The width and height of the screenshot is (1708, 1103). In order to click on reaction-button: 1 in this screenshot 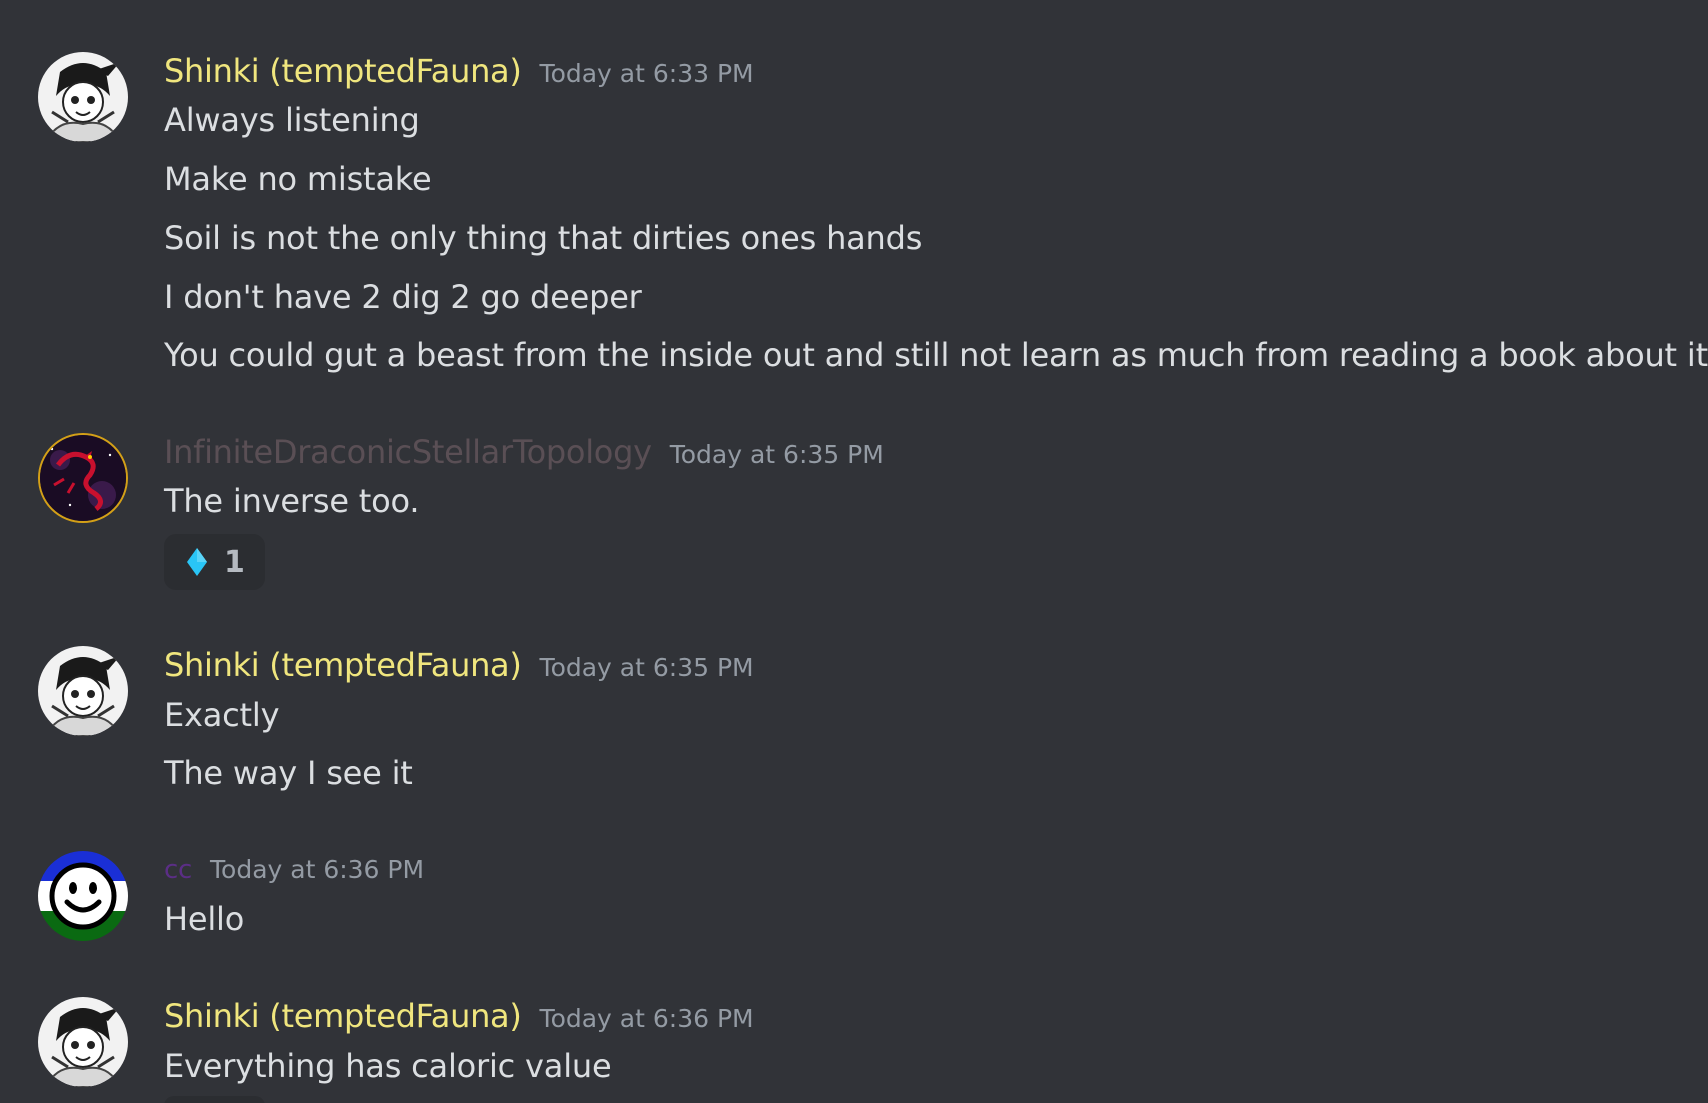, I will do `click(214, 562)`.